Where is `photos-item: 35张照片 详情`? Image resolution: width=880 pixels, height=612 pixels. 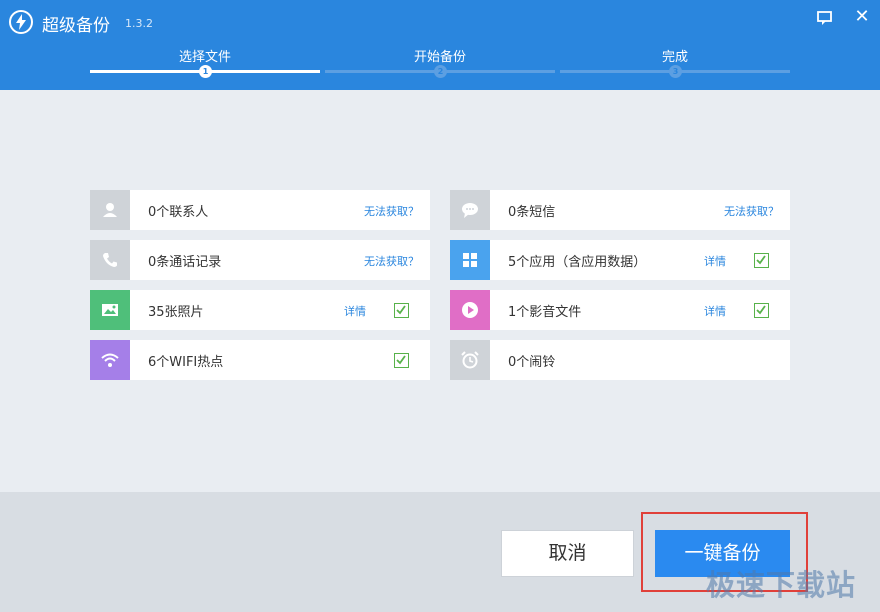 photos-item: 35张照片 详情 is located at coordinates (260, 310).